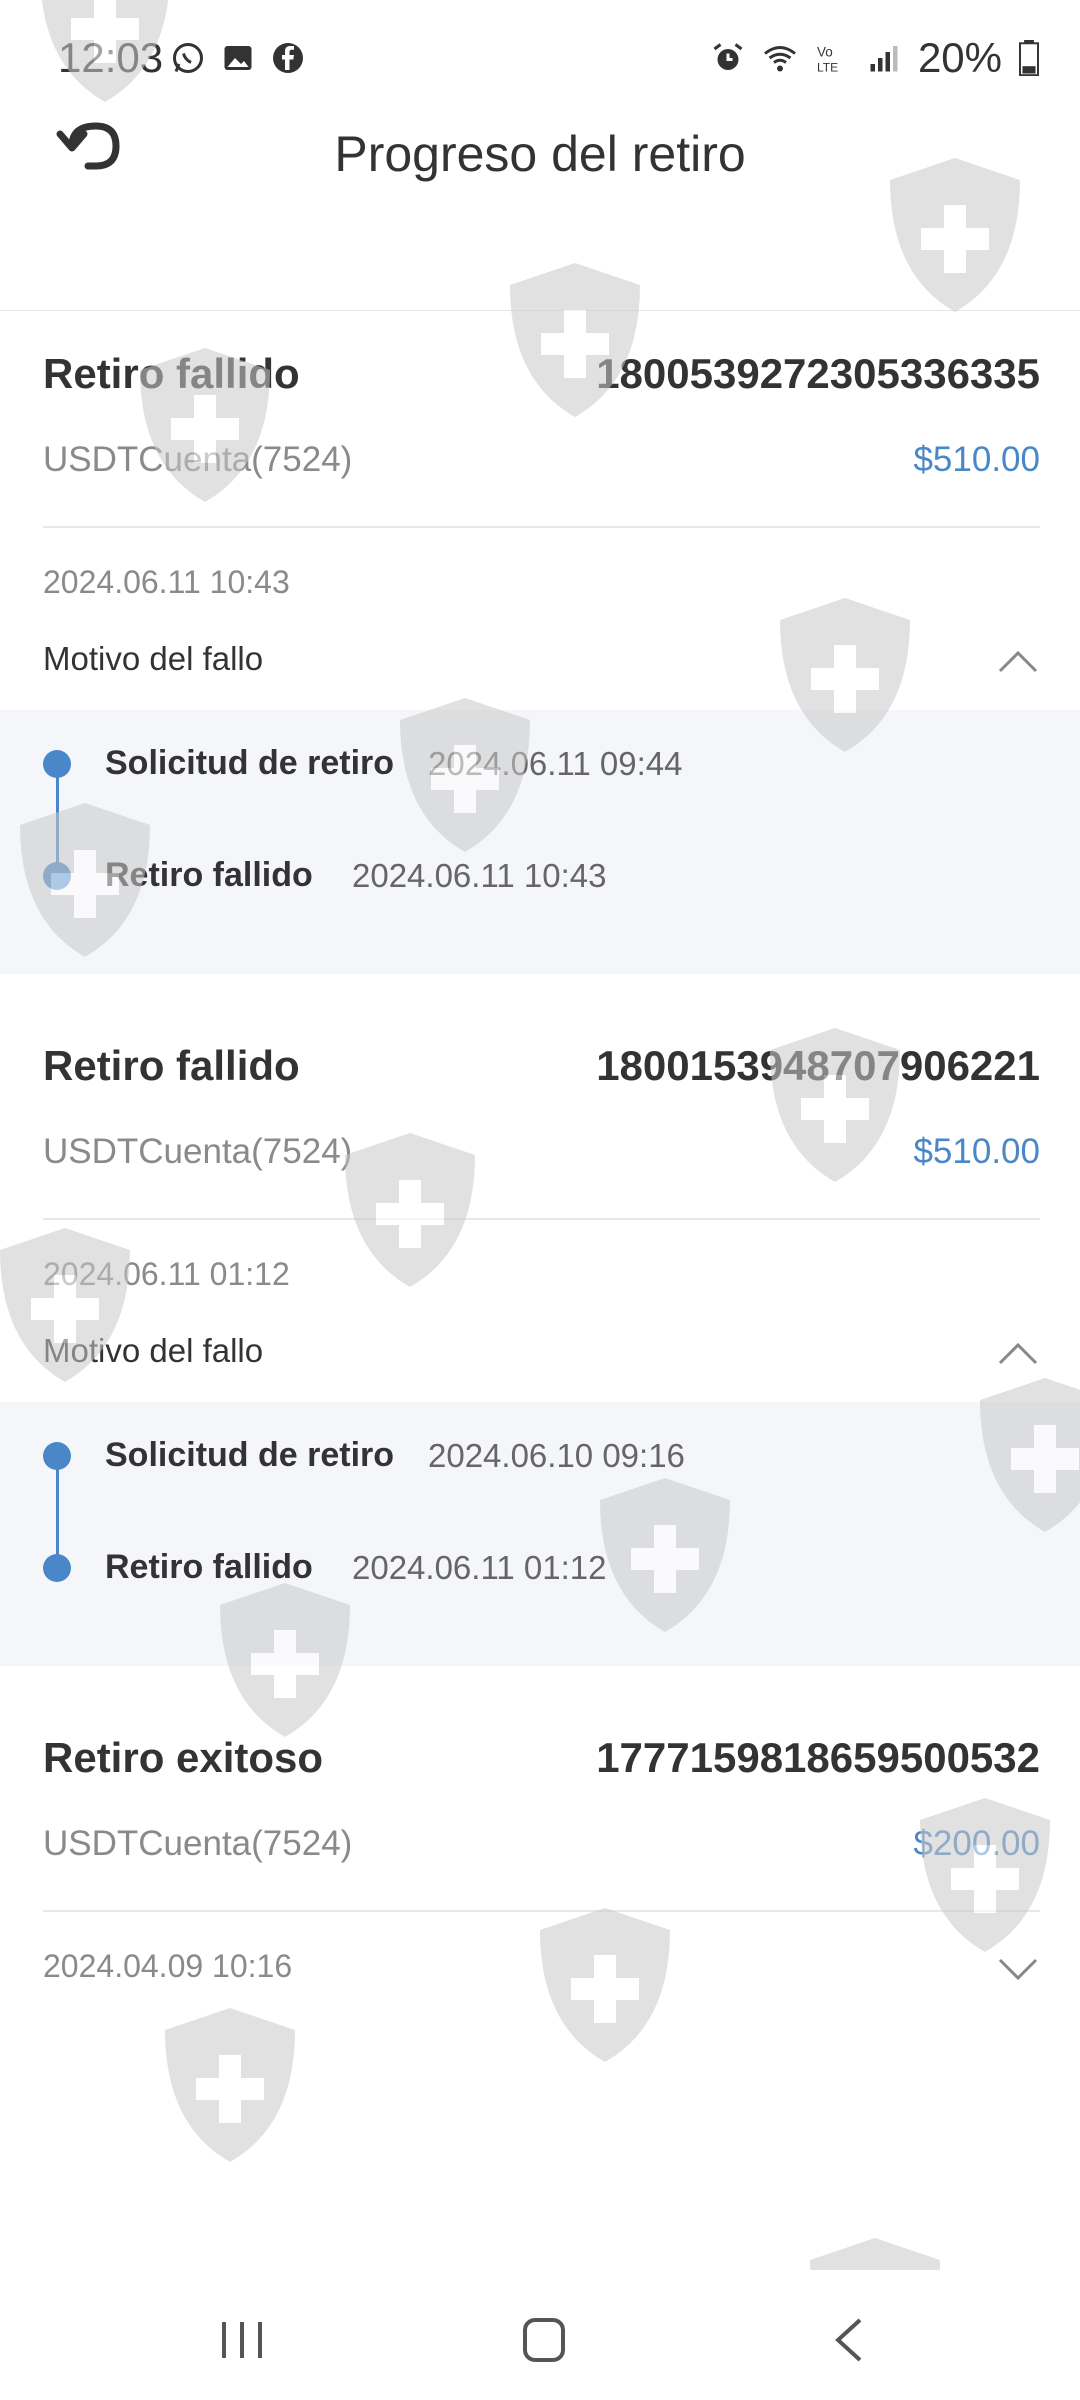 This screenshot has width=1080, height=2400. I want to click on record-date: 2024.04.09 10:16, so click(168, 1966).